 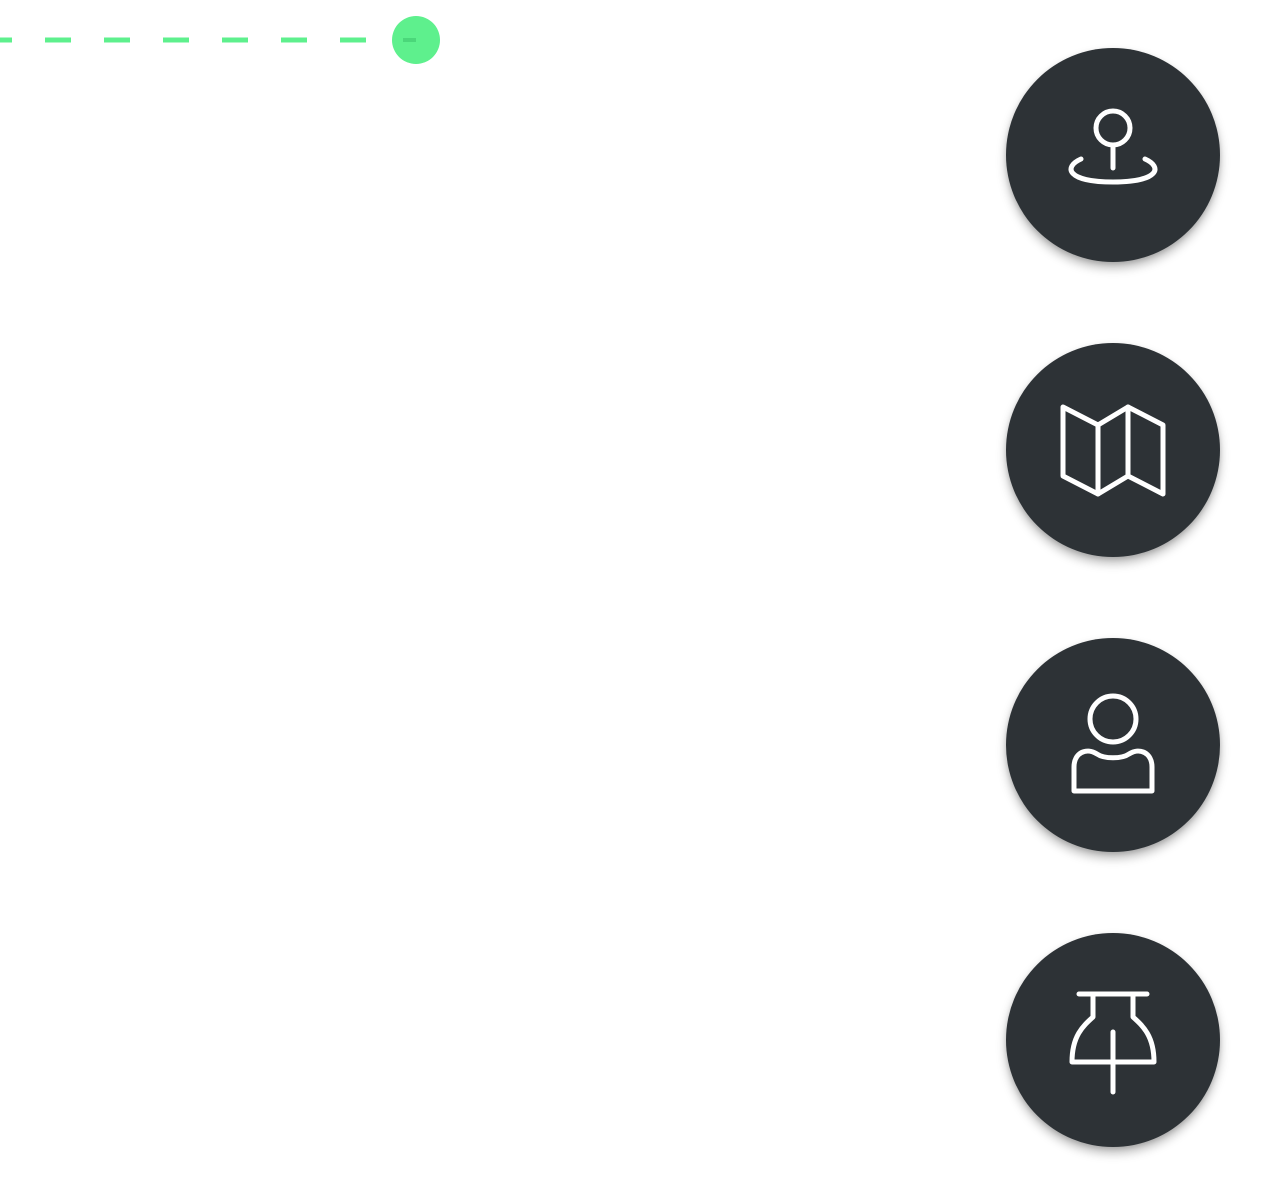 I want to click on pushpin-button, so click(x=1113, y=1040).